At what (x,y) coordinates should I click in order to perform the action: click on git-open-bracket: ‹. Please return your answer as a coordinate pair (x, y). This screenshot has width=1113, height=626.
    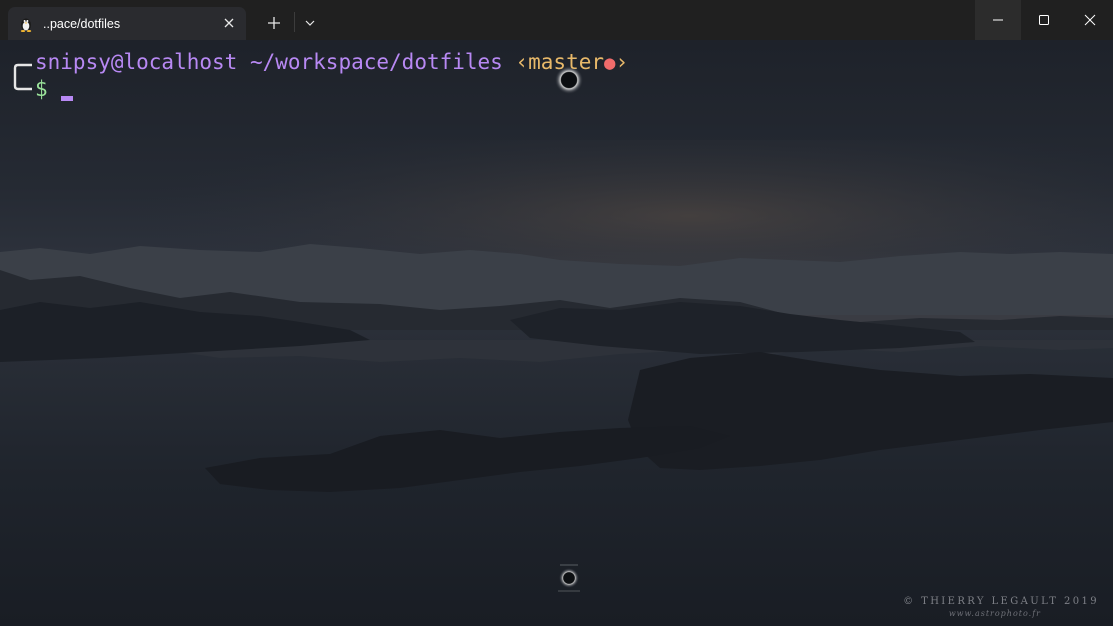
    Looking at the image, I should click on (522, 62).